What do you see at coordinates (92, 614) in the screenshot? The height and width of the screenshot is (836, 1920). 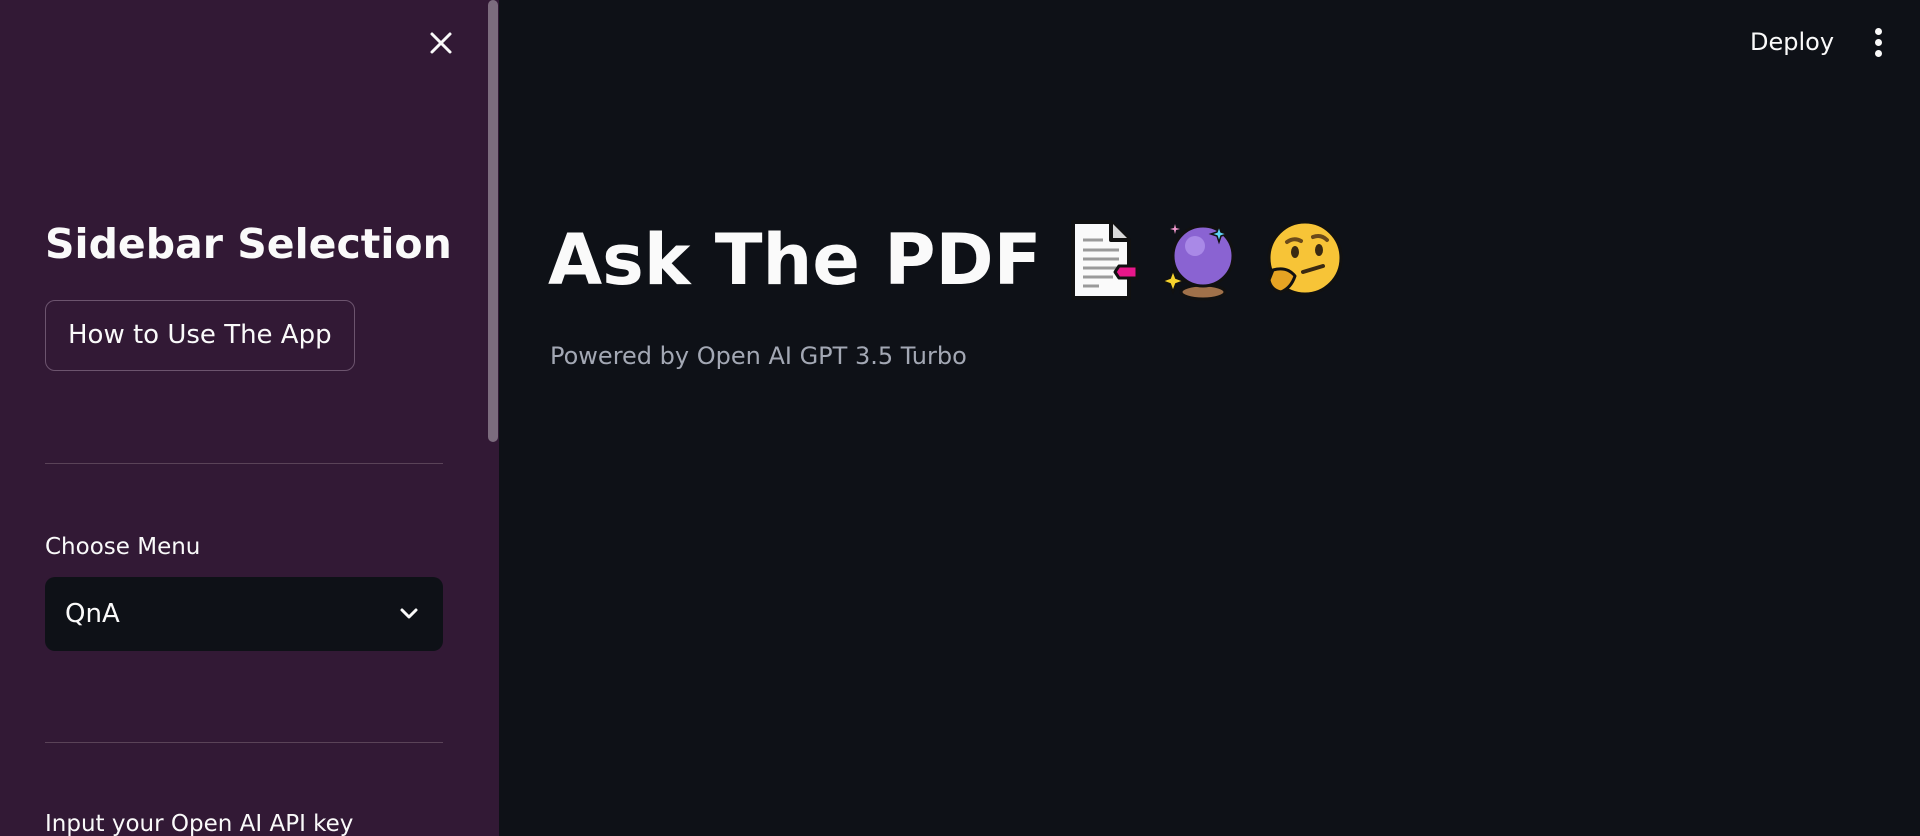 I see `choose-menu-selected-value: QnA` at bounding box center [92, 614].